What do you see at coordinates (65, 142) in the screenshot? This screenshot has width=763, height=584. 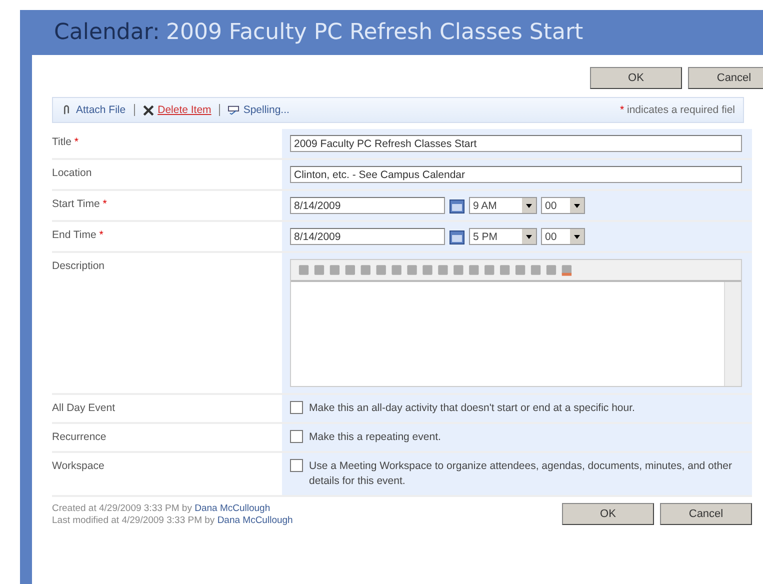 I see `field-label: Title *` at bounding box center [65, 142].